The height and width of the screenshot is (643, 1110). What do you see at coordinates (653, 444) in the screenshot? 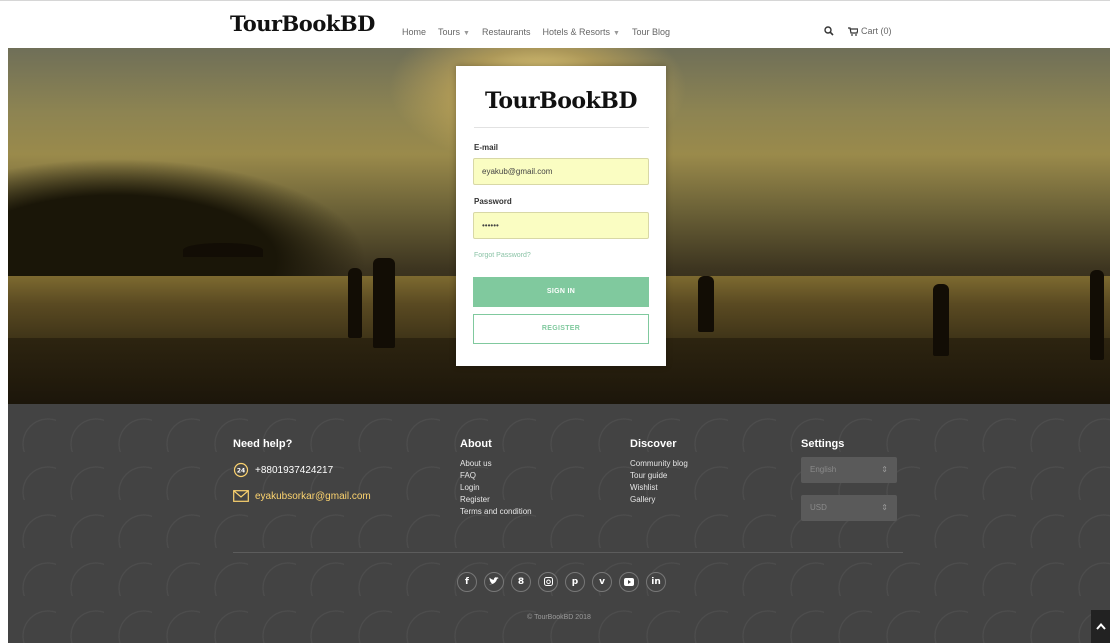
I see `discover-title: Discover` at bounding box center [653, 444].